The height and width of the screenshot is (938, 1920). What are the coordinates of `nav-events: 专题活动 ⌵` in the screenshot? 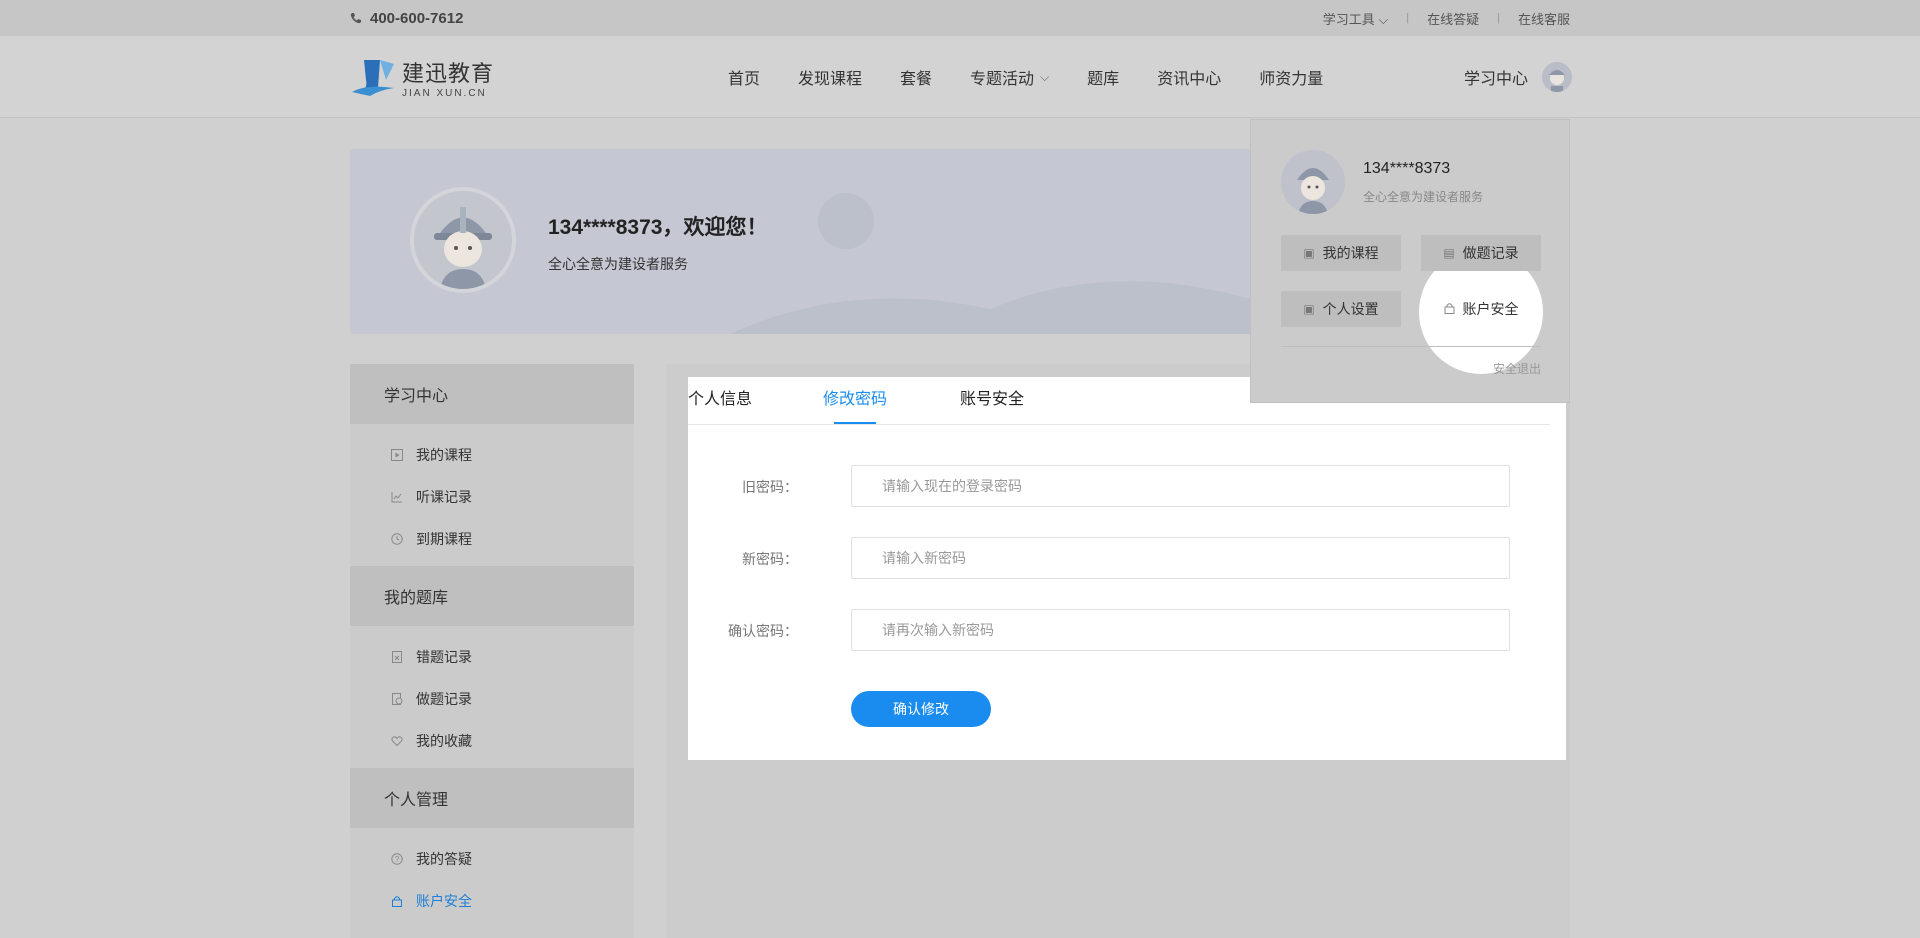 It's located at (1009, 77).